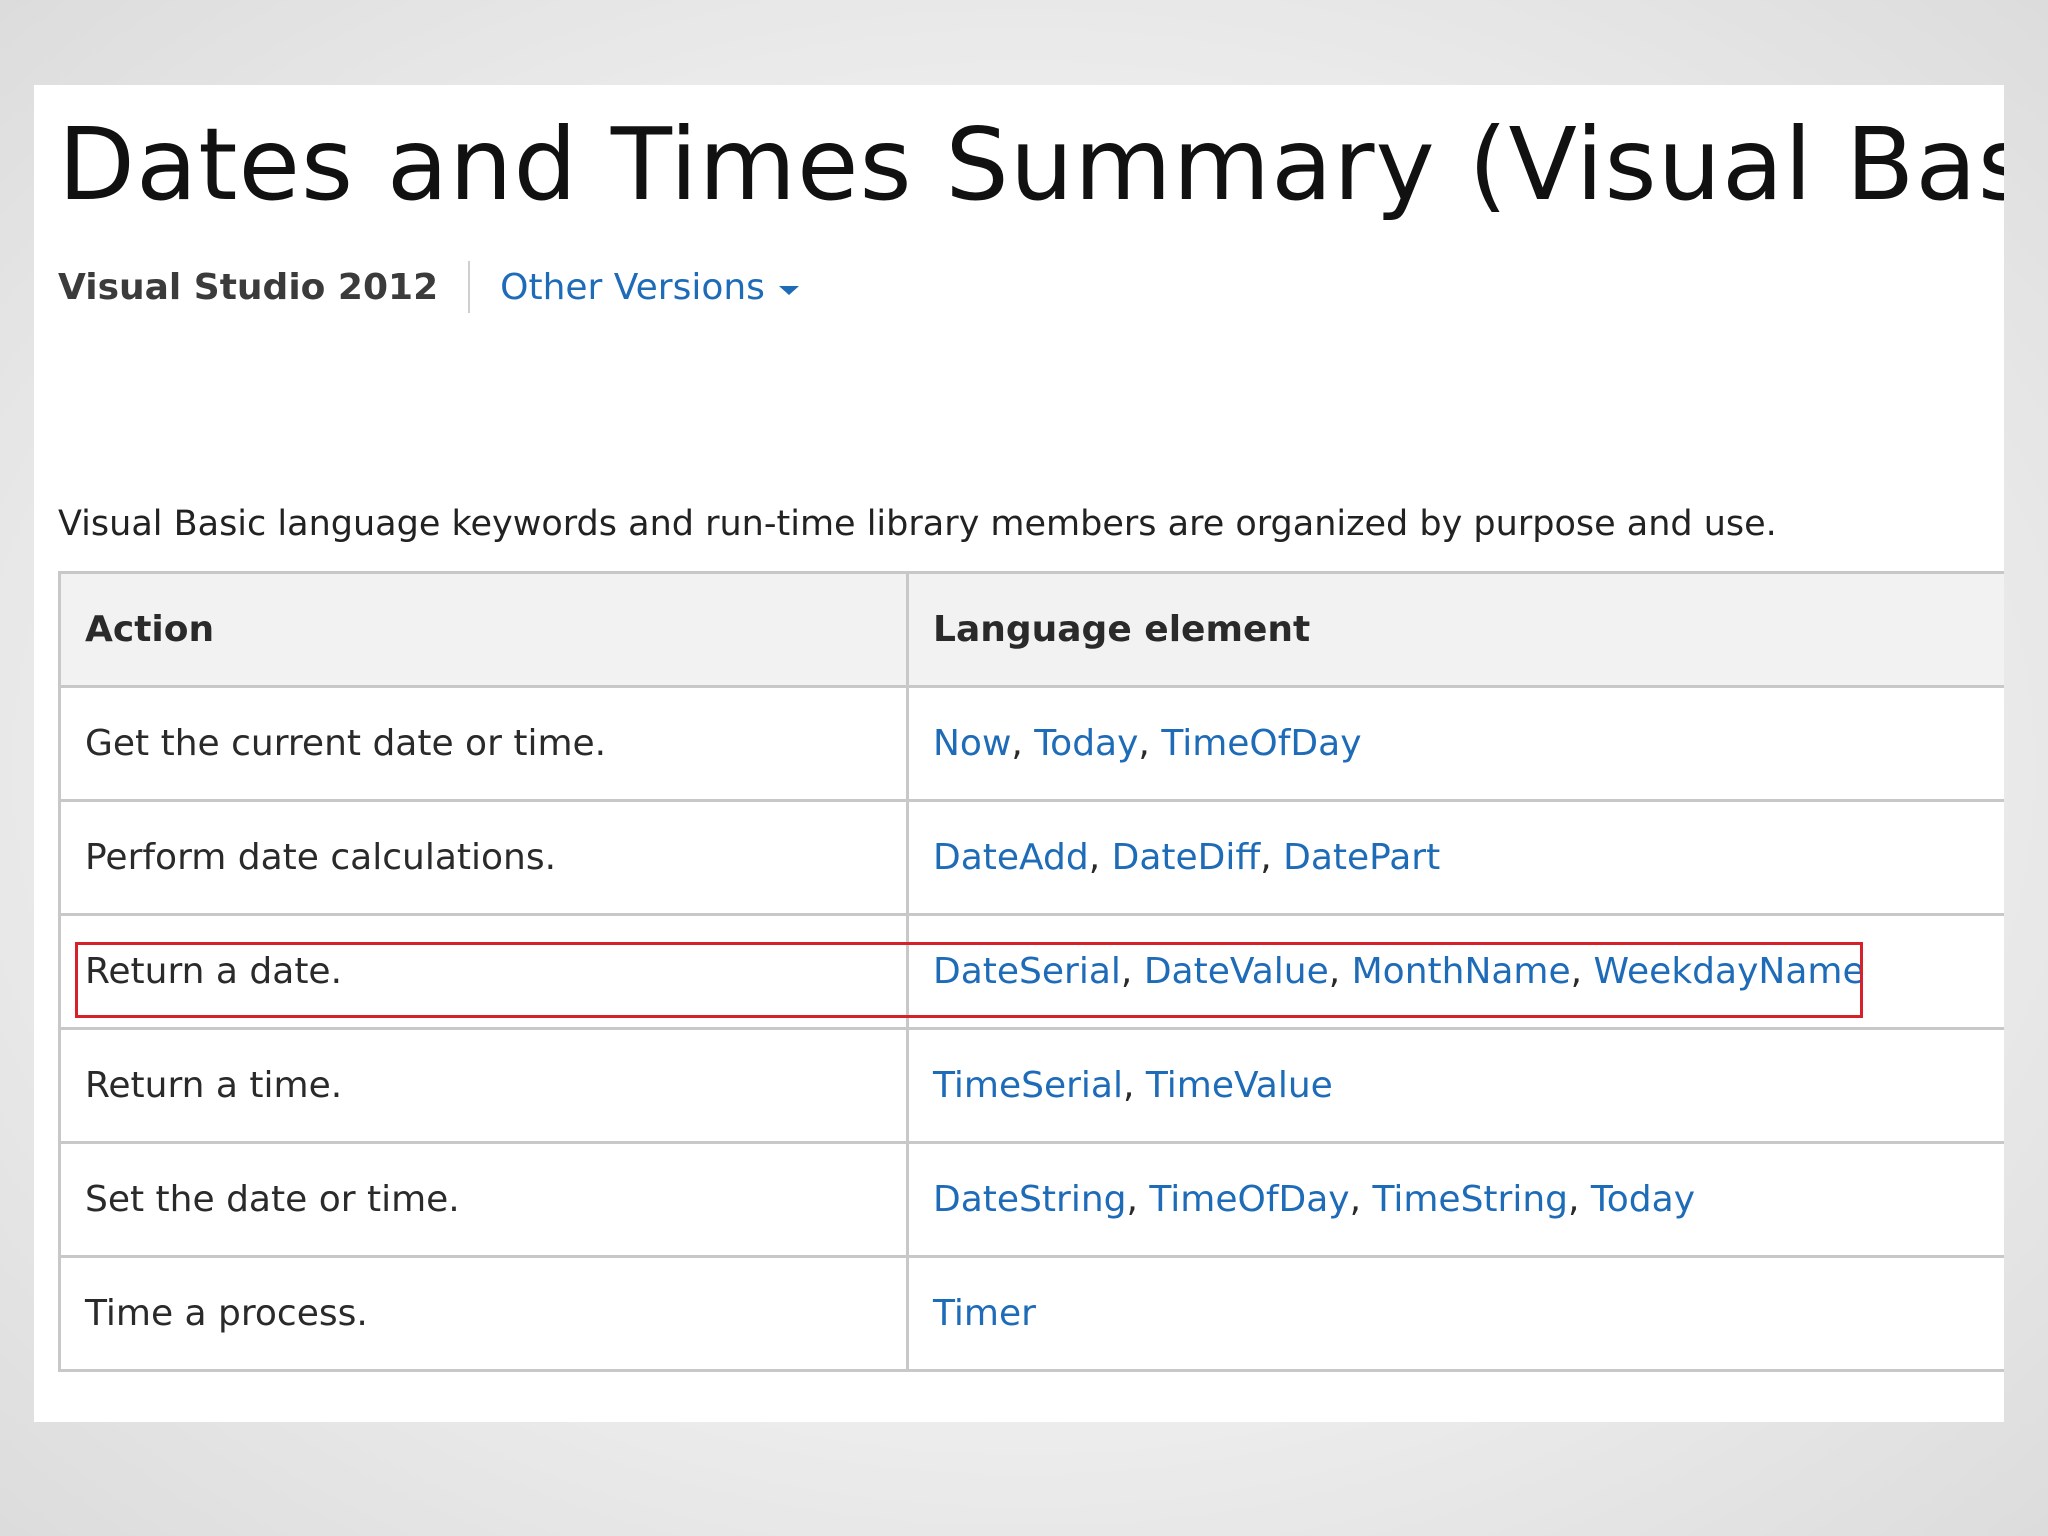 Image resolution: width=2048 pixels, height=1536 pixels. I want to click on action-cell: Perform date calculations., so click(483, 857).